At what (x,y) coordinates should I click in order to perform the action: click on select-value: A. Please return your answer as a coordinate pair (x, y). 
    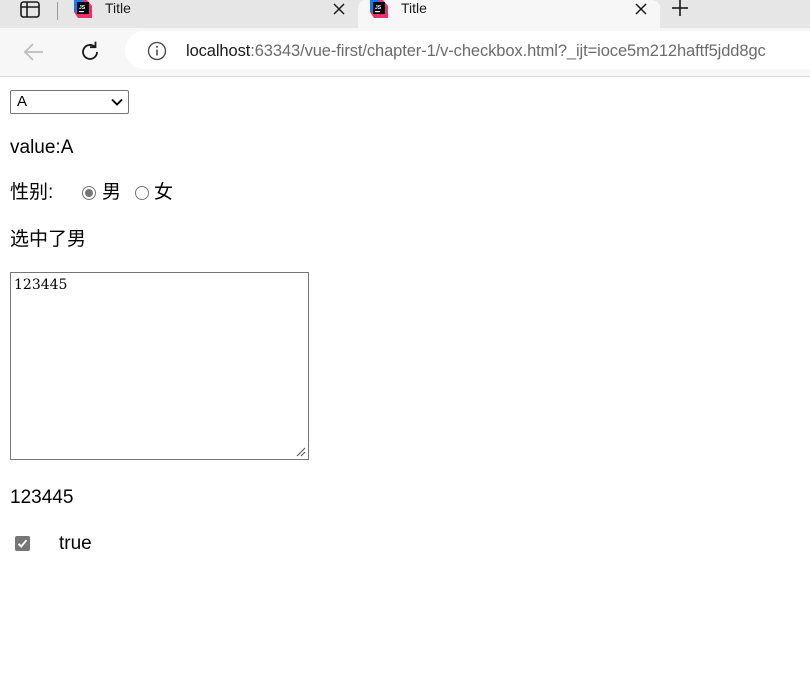
    Looking at the image, I should click on (22, 101).